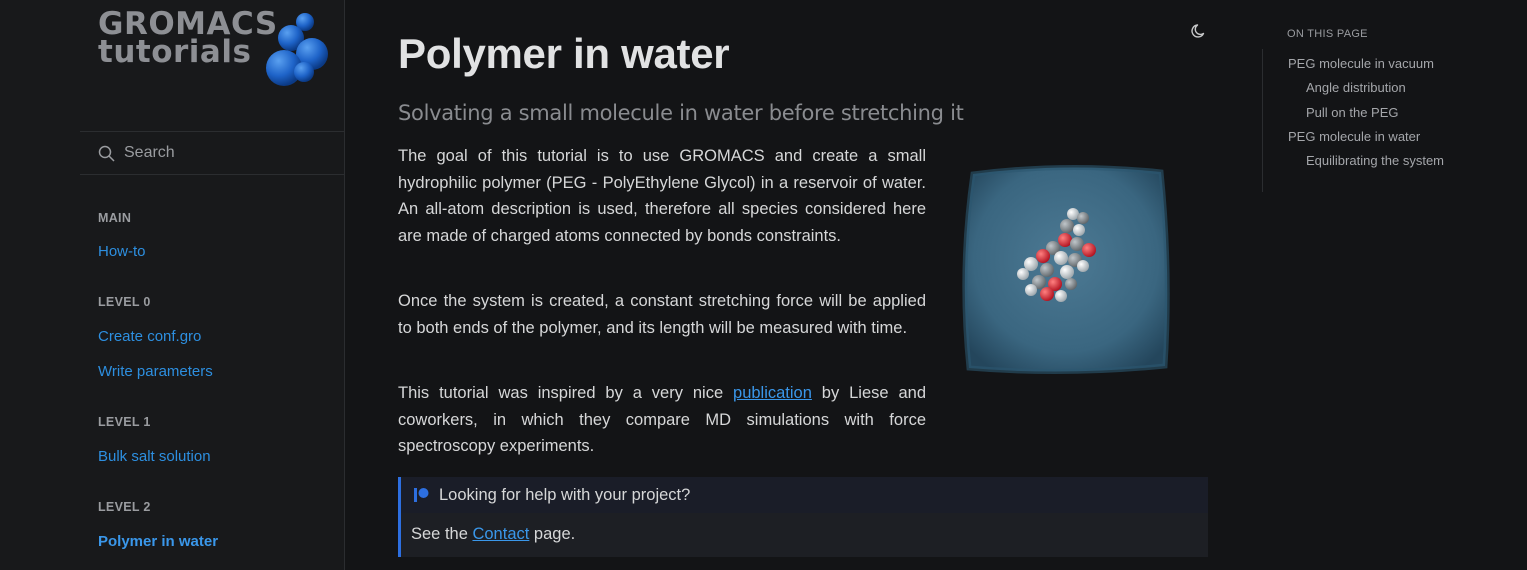 This screenshot has height=570, width=1527. What do you see at coordinates (115, 218) in the screenshot?
I see `nav-caption-main: MAIN` at bounding box center [115, 218].